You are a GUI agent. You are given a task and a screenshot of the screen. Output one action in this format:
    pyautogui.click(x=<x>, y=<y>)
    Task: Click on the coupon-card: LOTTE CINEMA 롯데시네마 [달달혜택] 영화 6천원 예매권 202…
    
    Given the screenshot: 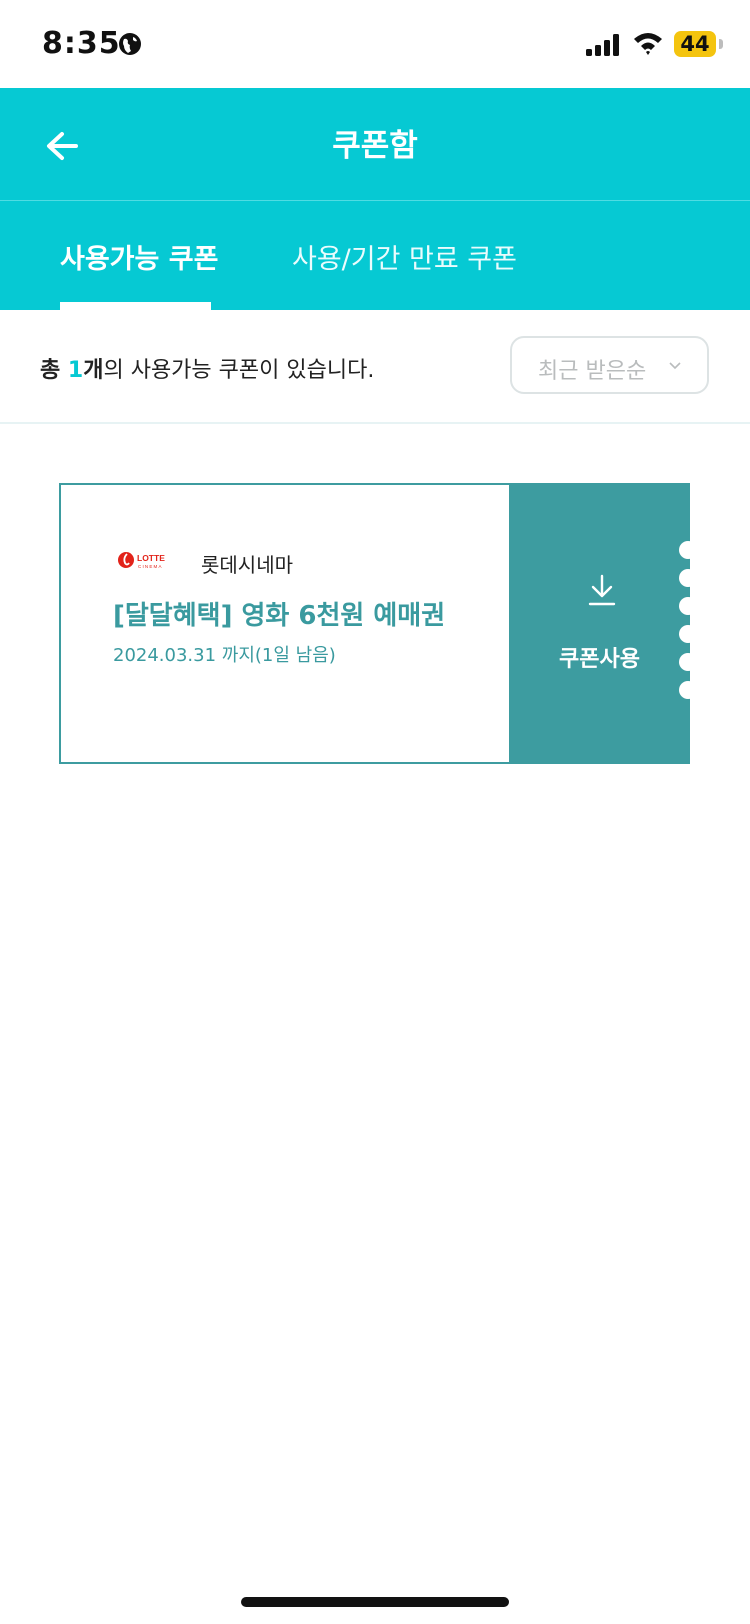 What is the action you would take?
    pyautogui.click(x=378, y=623)
    